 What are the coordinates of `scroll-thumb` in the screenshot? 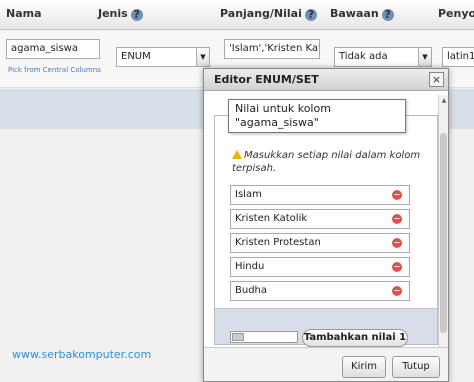 It's located at (443, 233).